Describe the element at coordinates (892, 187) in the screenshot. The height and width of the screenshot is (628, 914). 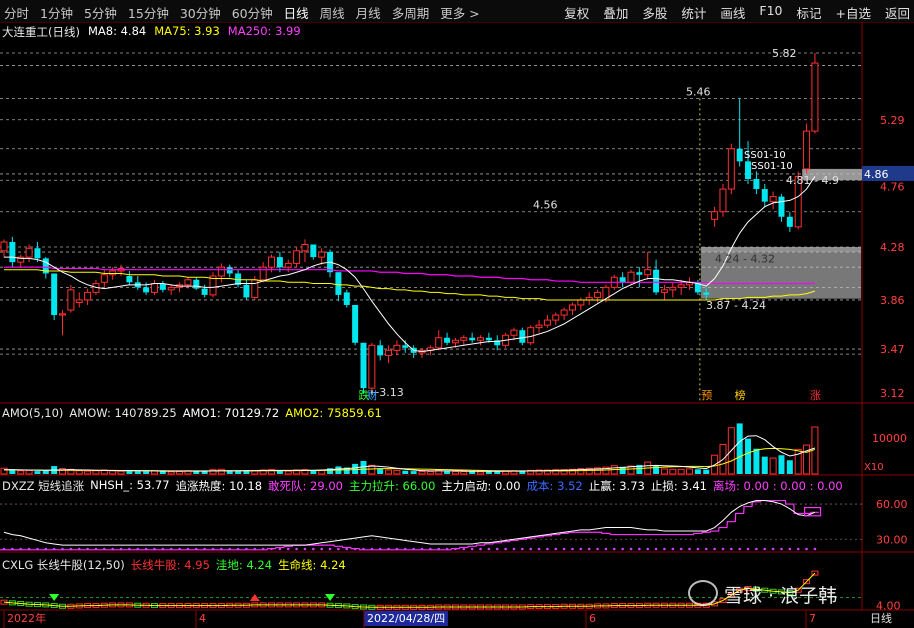
I see `price-axis-label: 4.76` at that location.